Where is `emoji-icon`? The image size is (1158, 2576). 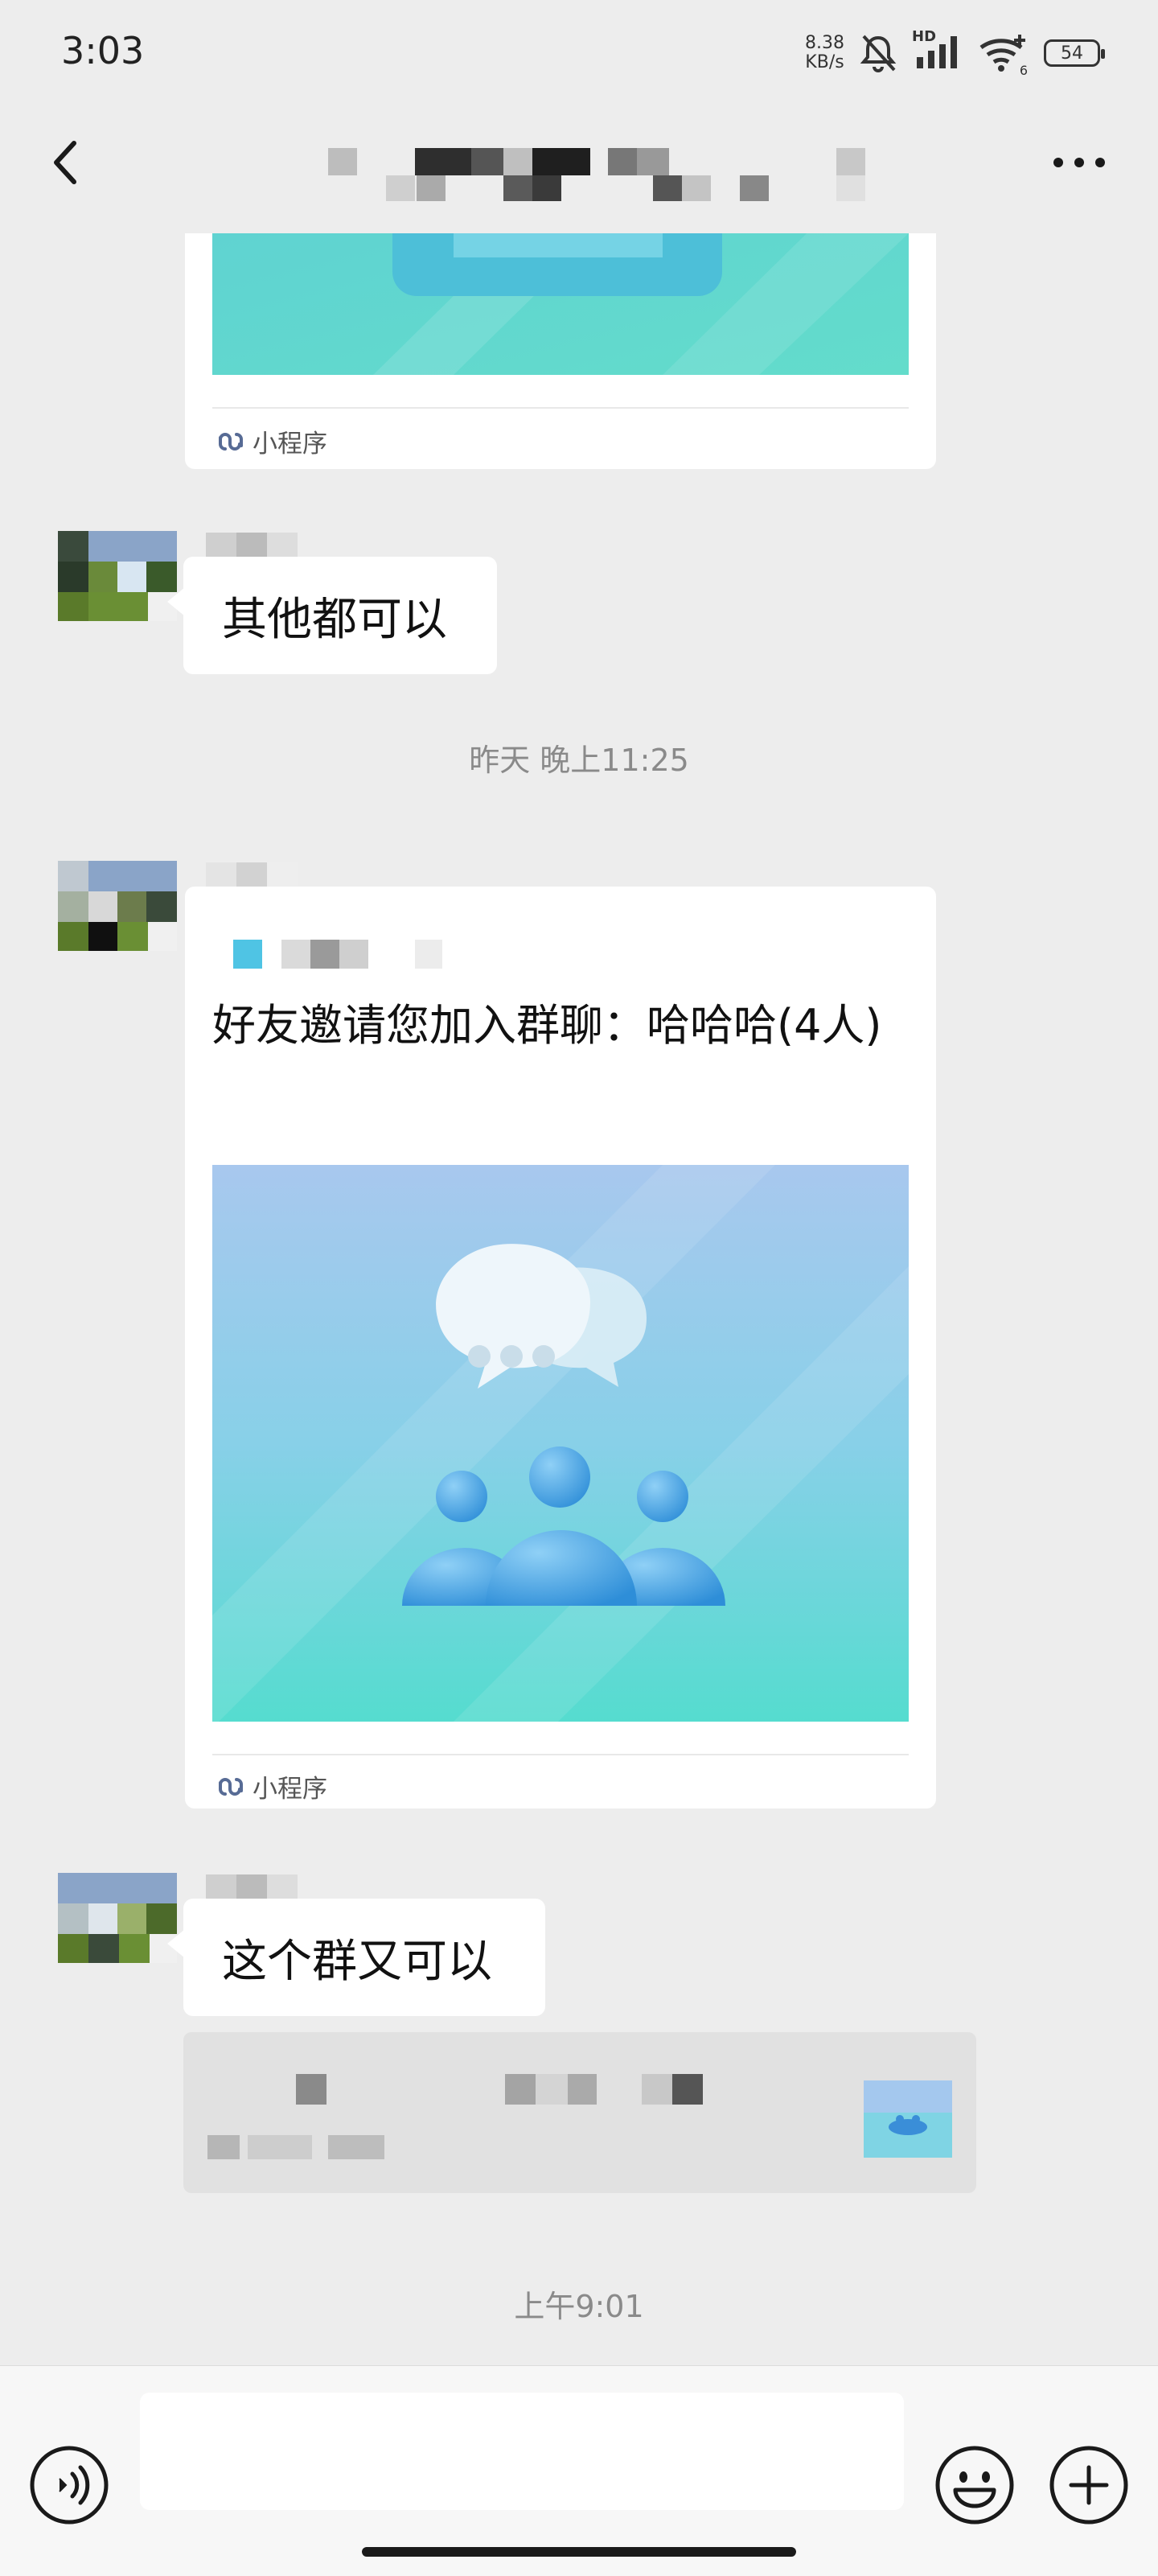
emoji-icon is located at coordinates (974, 2485).